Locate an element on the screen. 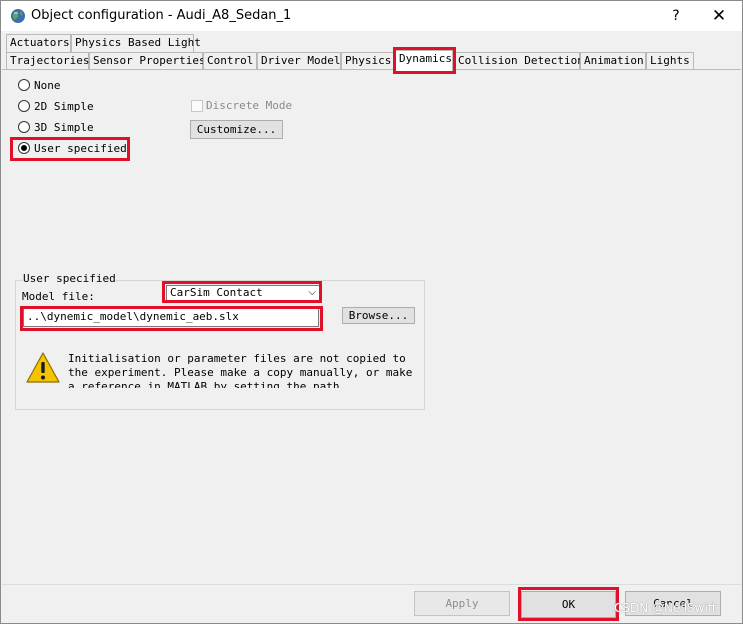  radio-3d-simple-label: 3D Simple is located at coordinates (64, 127).